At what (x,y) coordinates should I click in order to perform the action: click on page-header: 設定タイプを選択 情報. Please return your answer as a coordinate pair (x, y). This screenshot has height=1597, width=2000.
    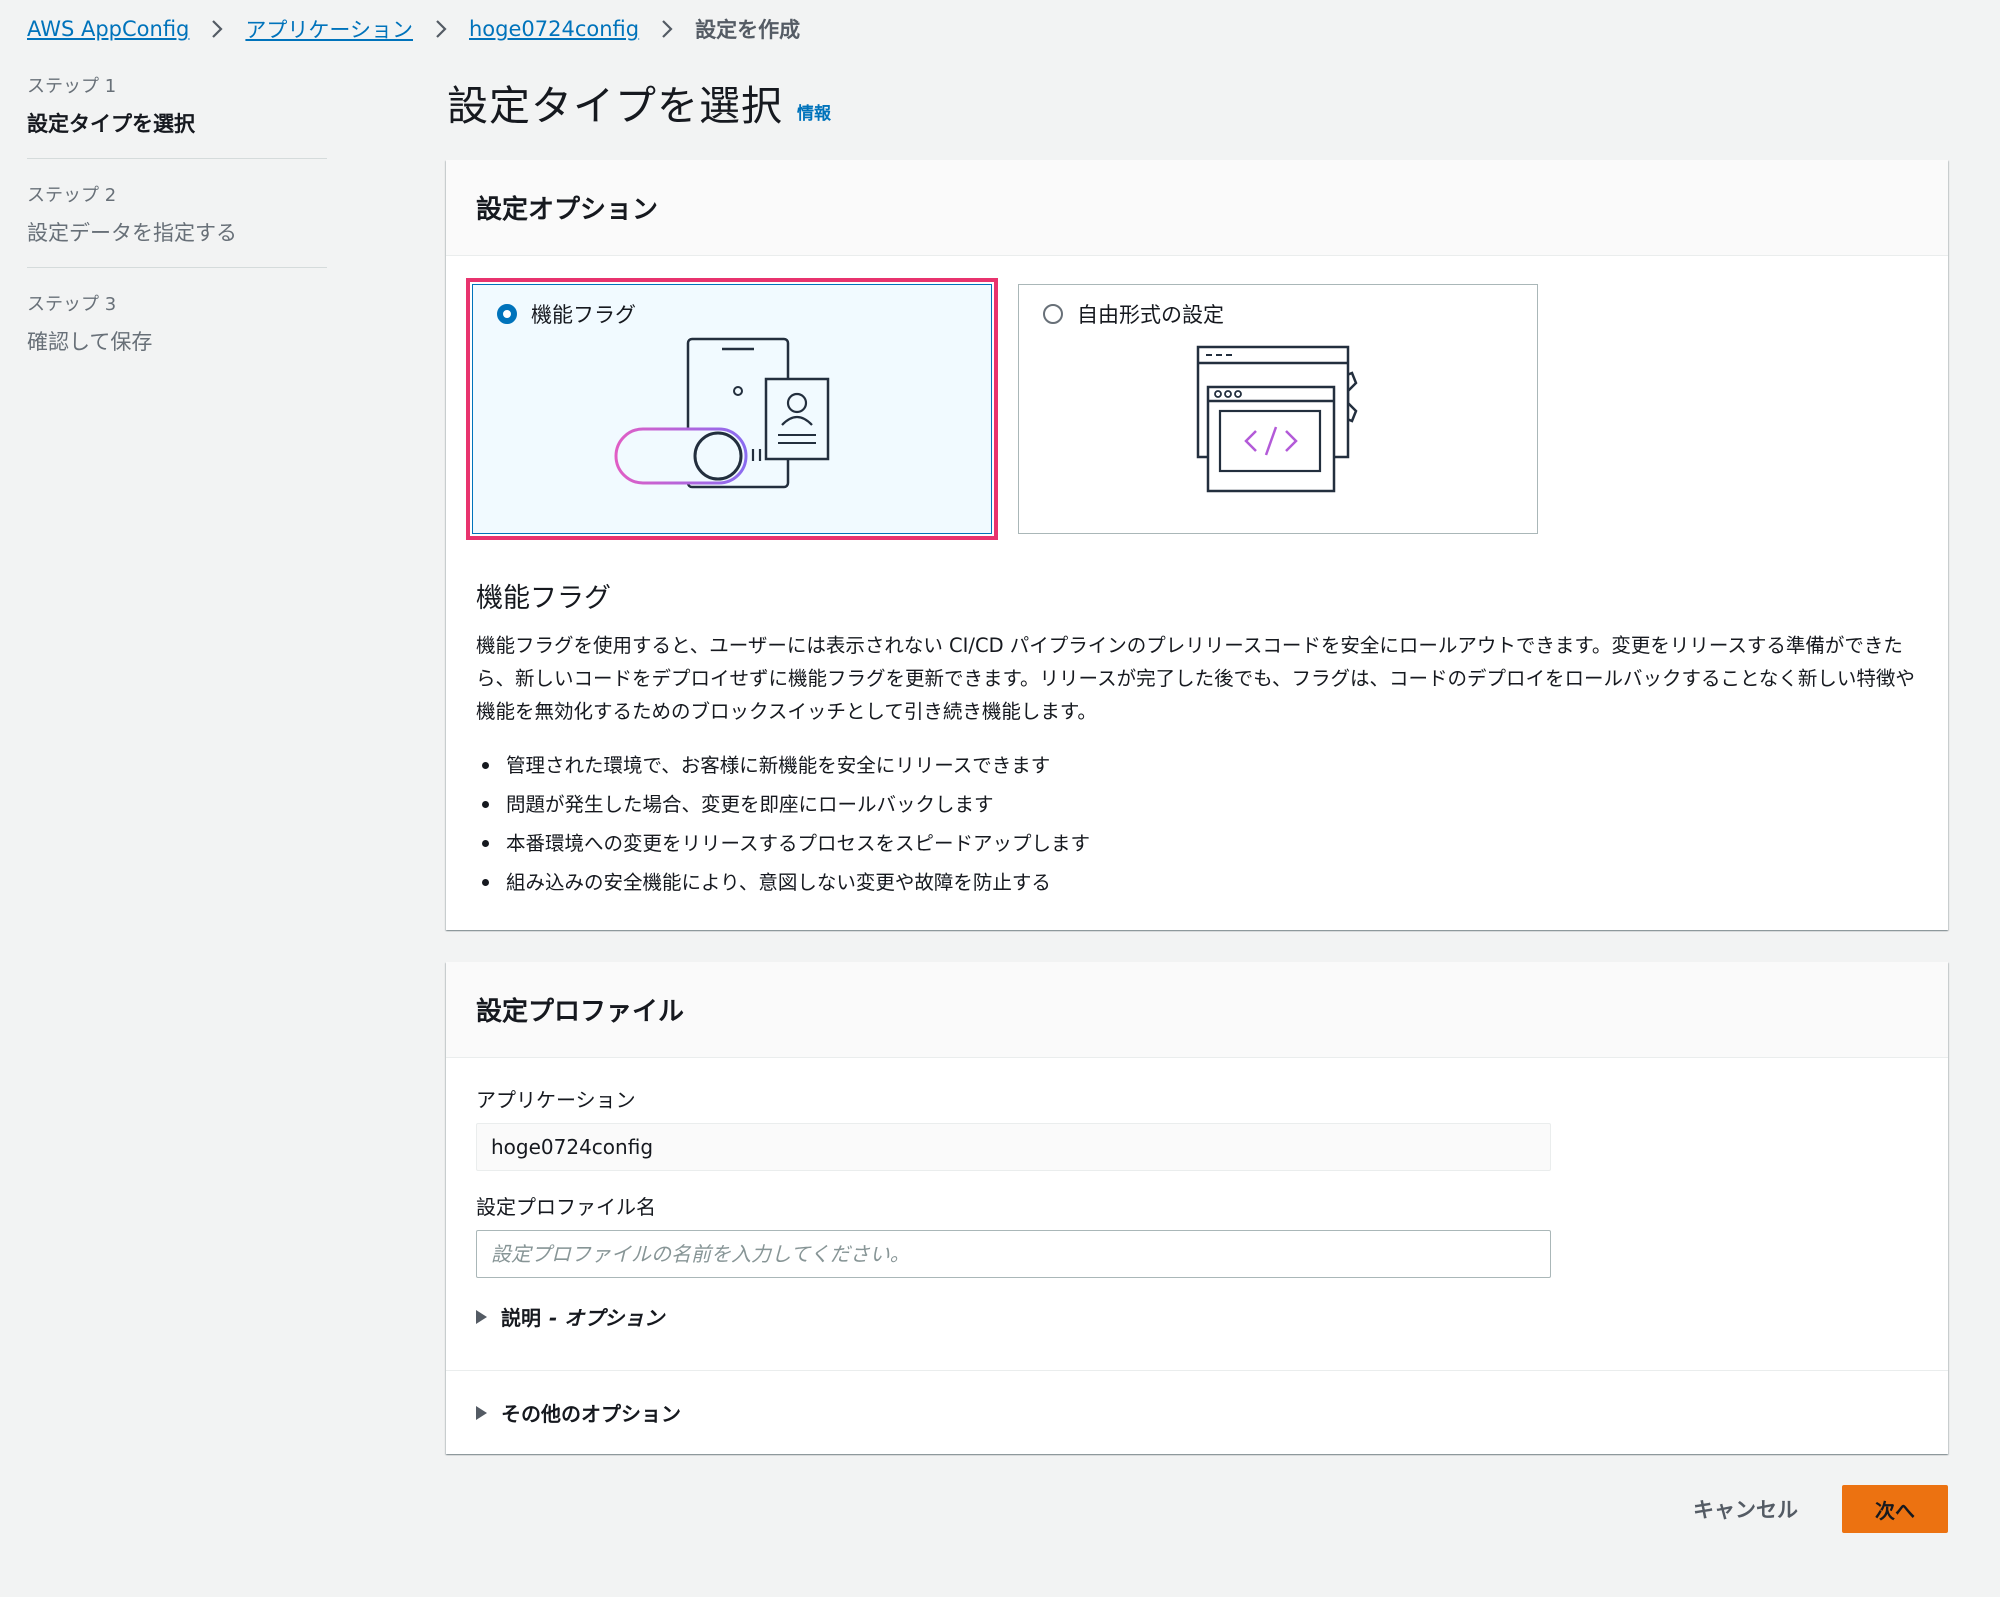
    Looking at the image, I should click on (639, 102).